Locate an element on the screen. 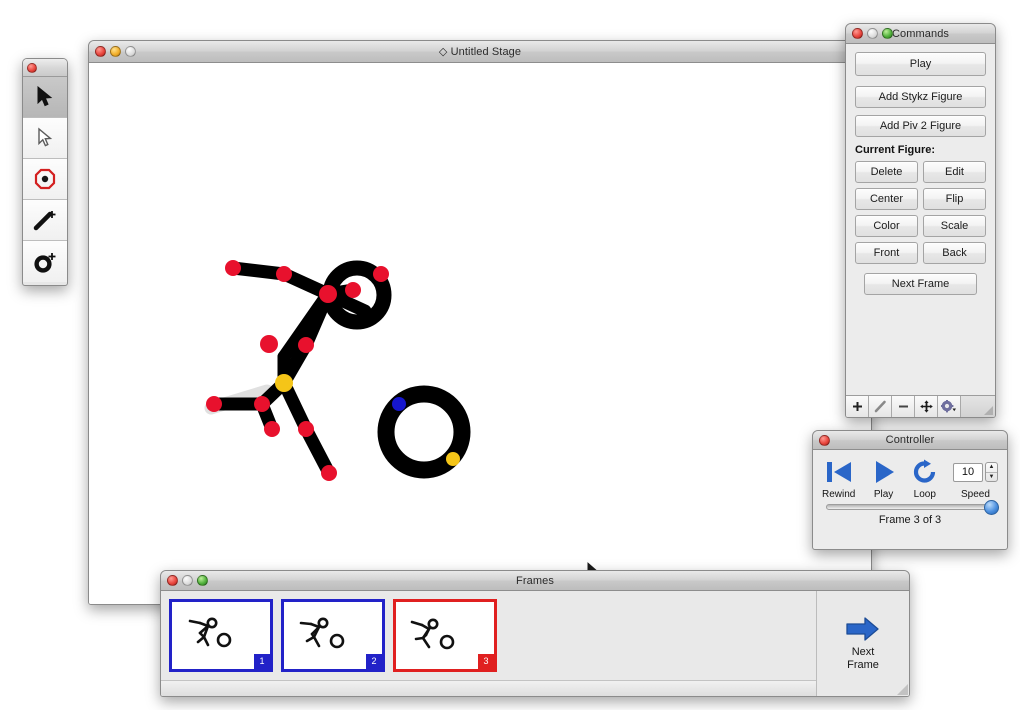 The width and height of the screenshot is (1020, 710). pencil-icon is located at coordinates (880, 406).